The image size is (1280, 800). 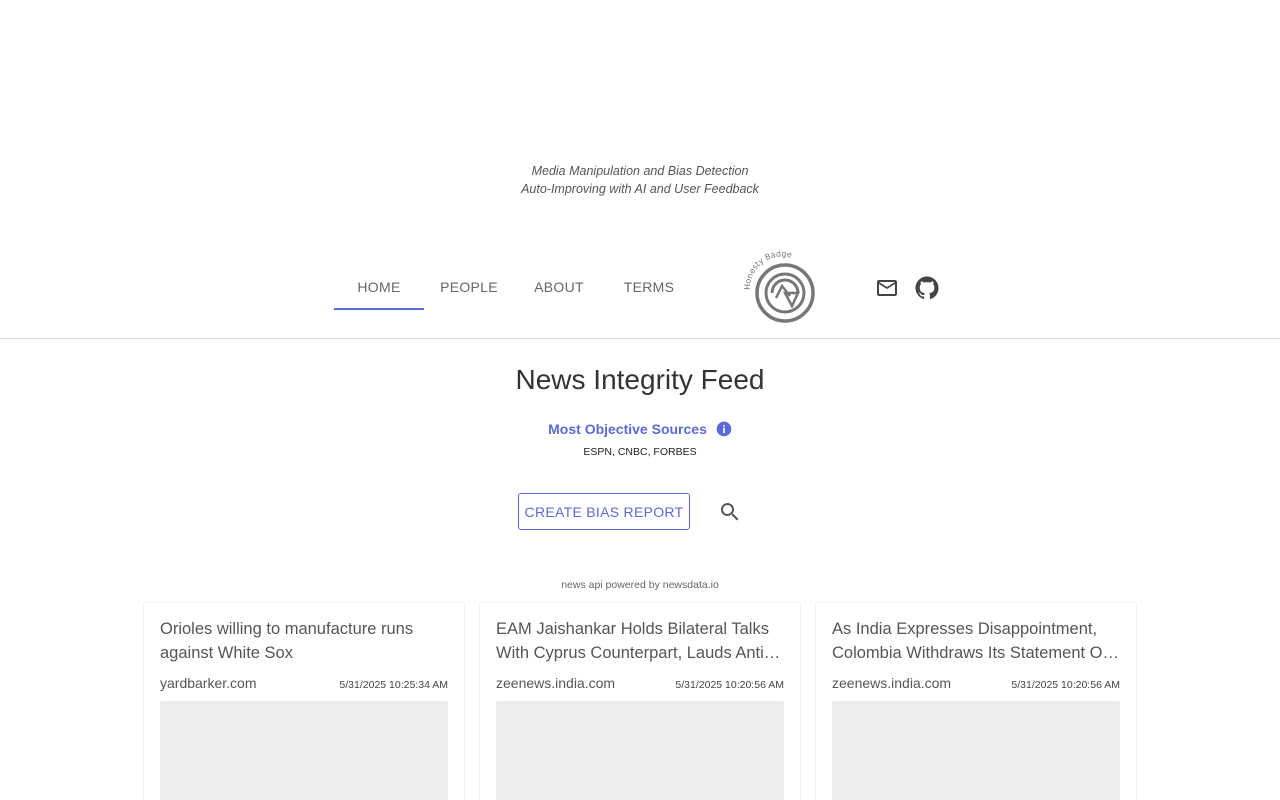 What do you see at coordinates (640, 189) in the screenshot?
I see `tagline-line-2: Auto-Improving with AI and User Feedback` at bounding box center [640, 189].